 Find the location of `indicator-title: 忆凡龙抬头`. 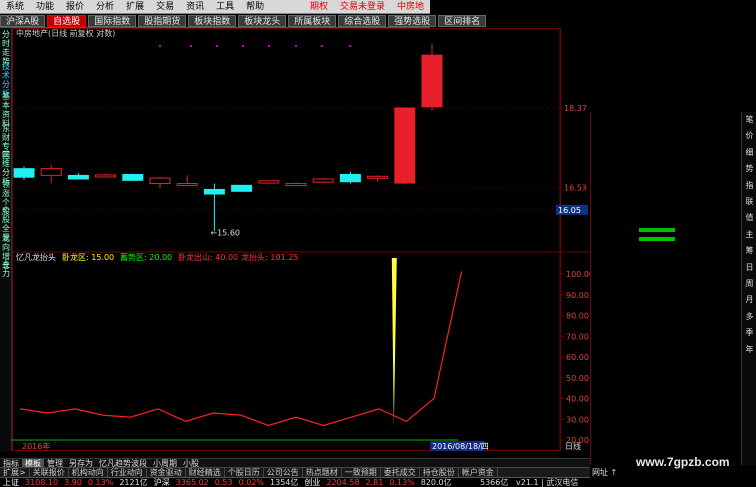

indicator-title: 忆凡龙抬头 is located at coordinates (36, 257).